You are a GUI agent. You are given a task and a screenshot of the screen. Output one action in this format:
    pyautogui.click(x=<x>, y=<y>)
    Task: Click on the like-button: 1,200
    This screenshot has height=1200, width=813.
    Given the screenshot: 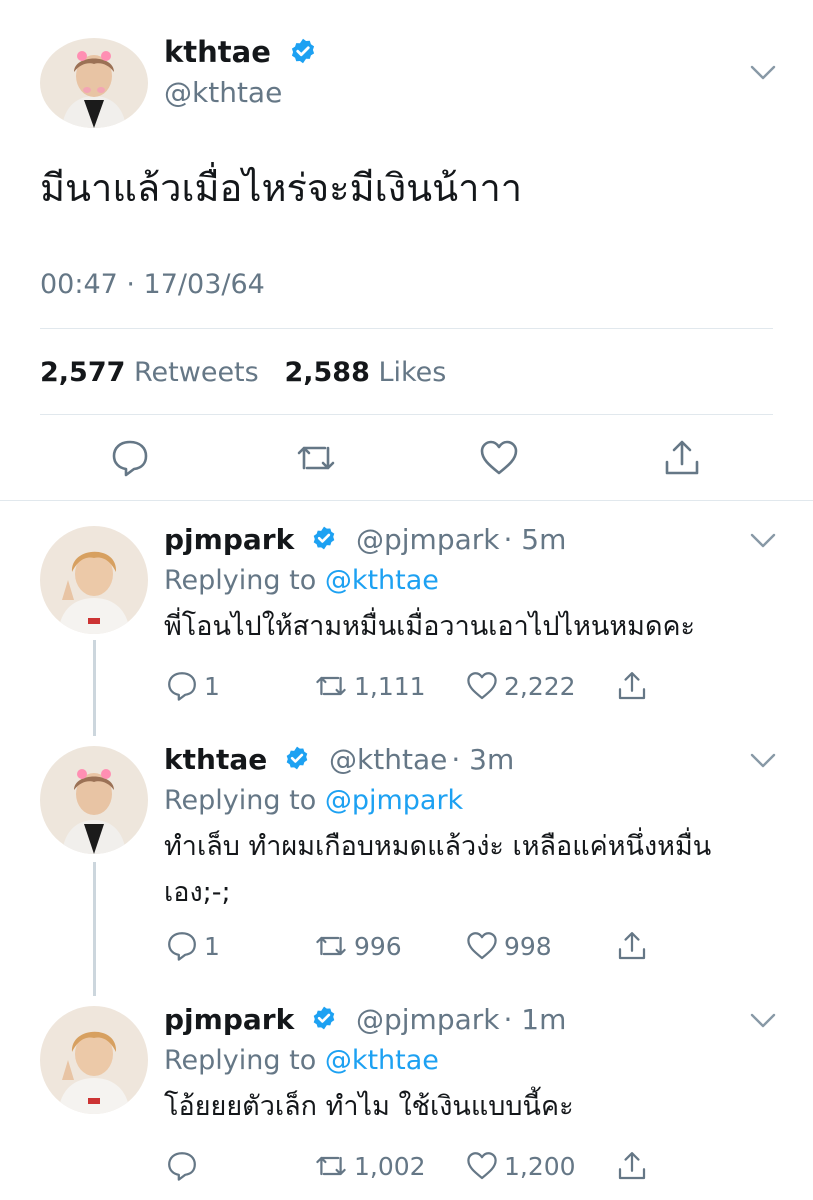 What is the action you would take?
    pyautogui.click(x=521, y=1166)
    